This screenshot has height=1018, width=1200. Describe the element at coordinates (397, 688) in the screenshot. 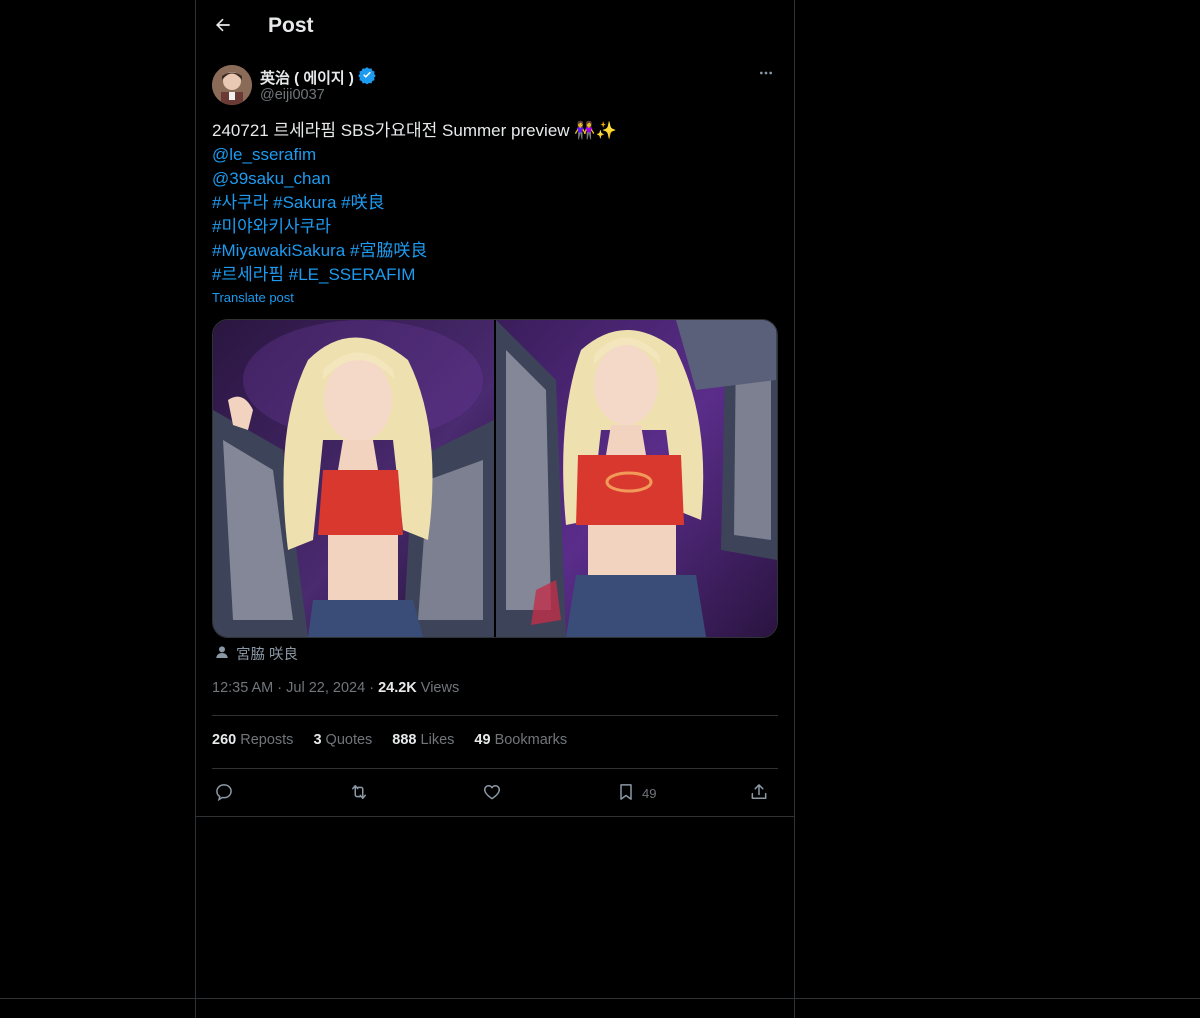

I see `views-count: 24.2K` at that location.